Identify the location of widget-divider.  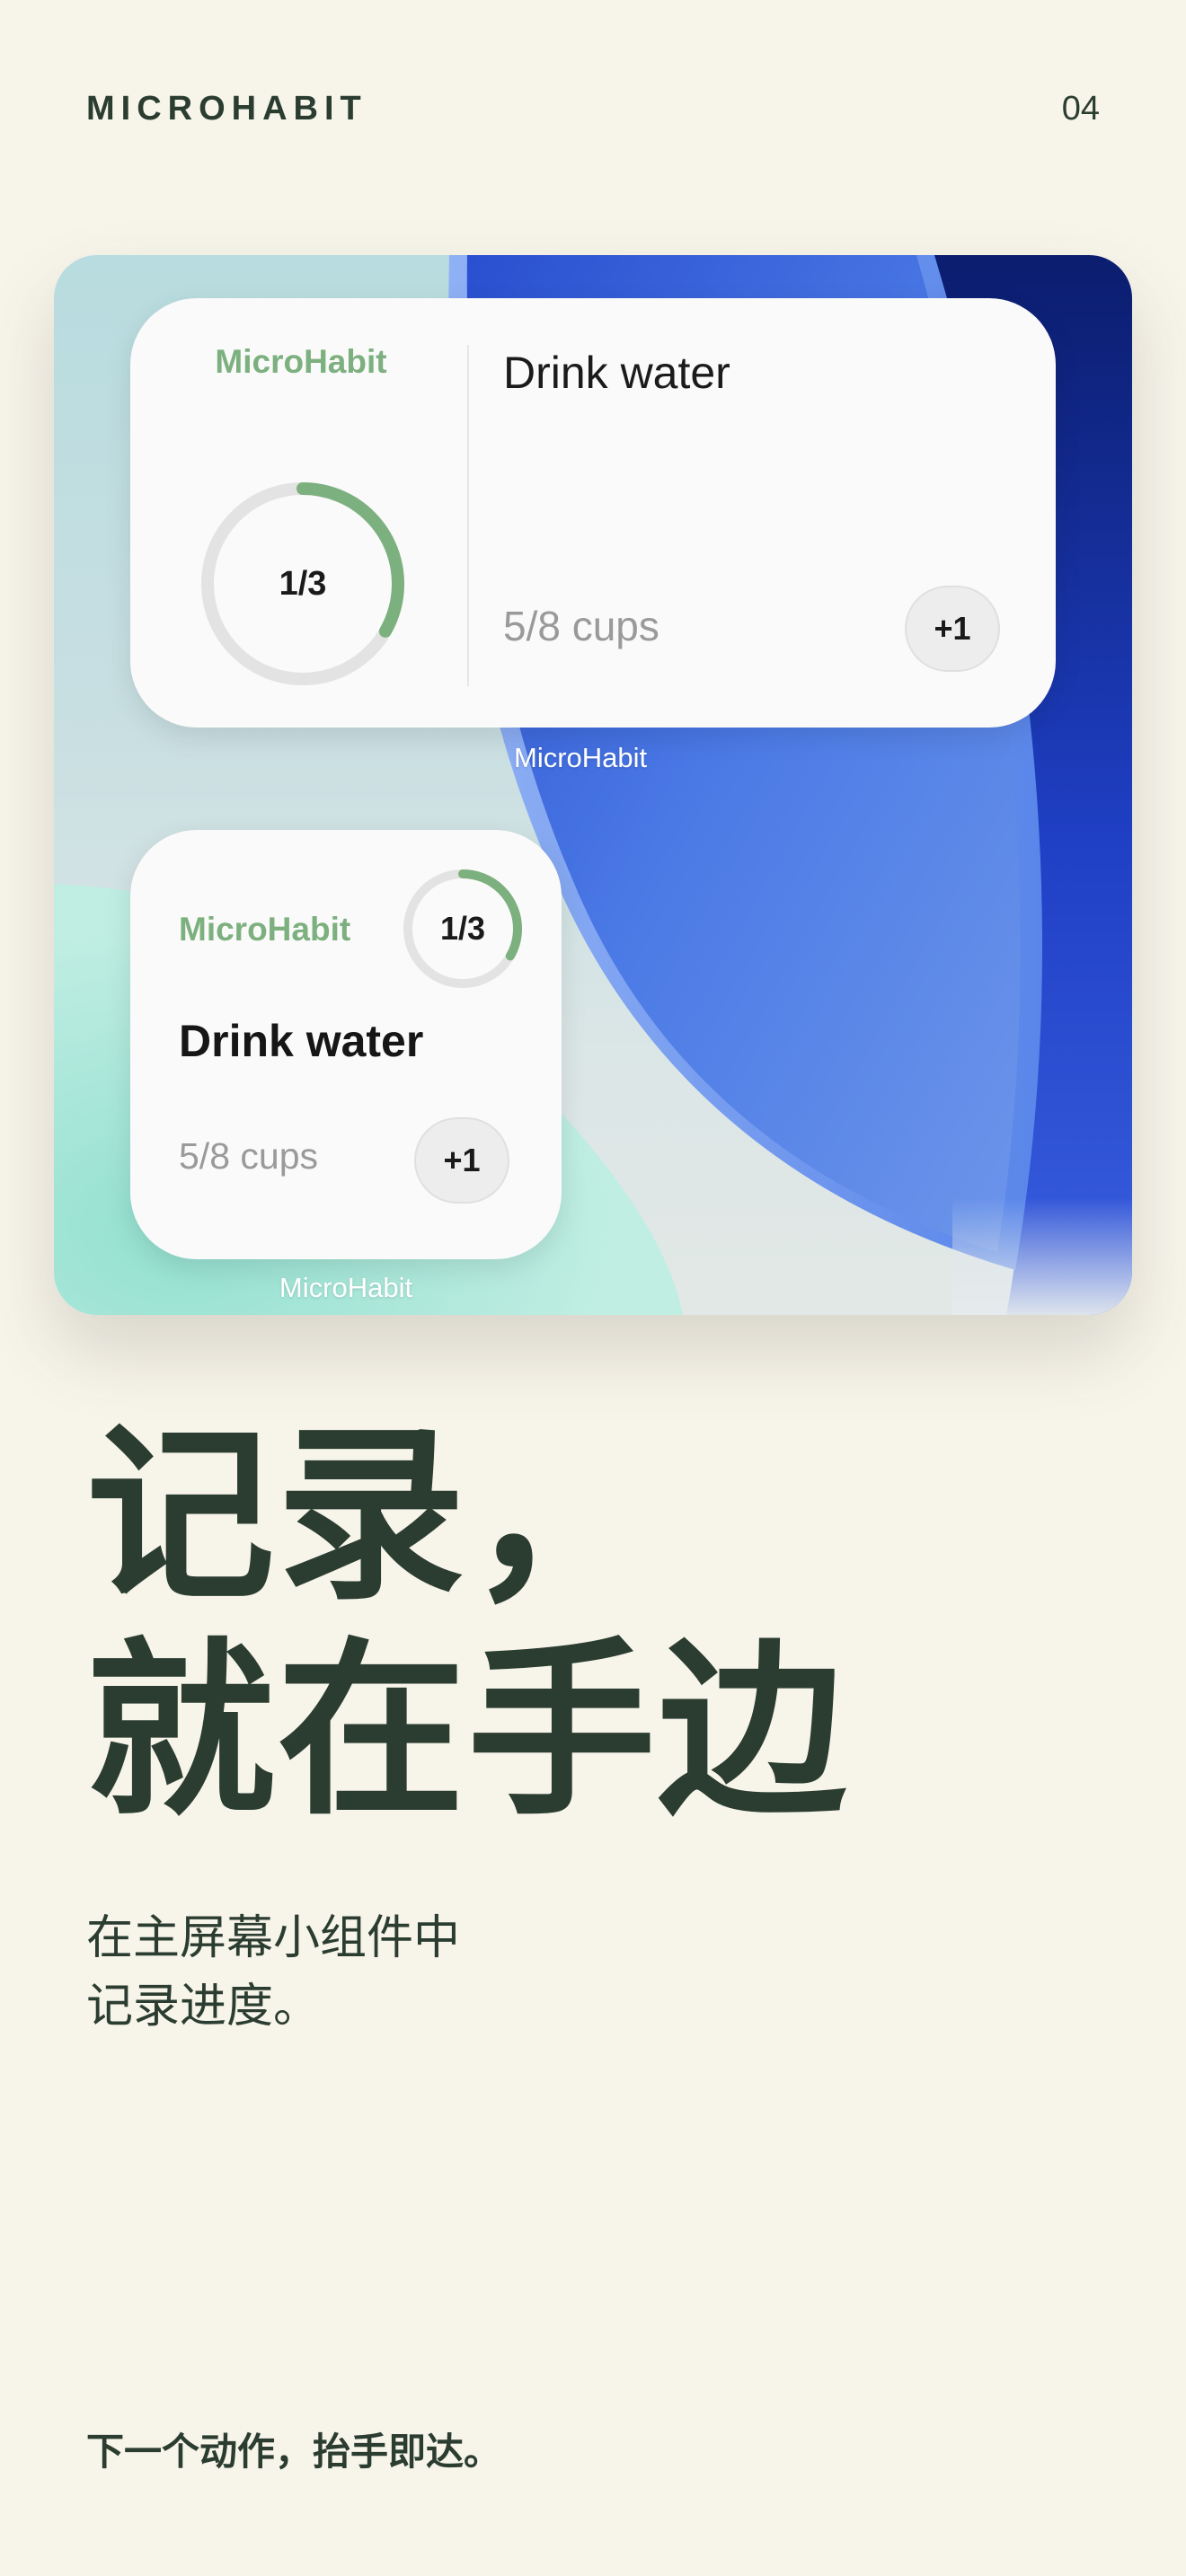
(468, 515).